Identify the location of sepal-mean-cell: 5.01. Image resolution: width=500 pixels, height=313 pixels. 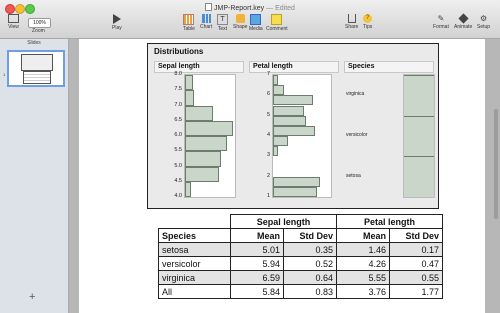
(257, 249).